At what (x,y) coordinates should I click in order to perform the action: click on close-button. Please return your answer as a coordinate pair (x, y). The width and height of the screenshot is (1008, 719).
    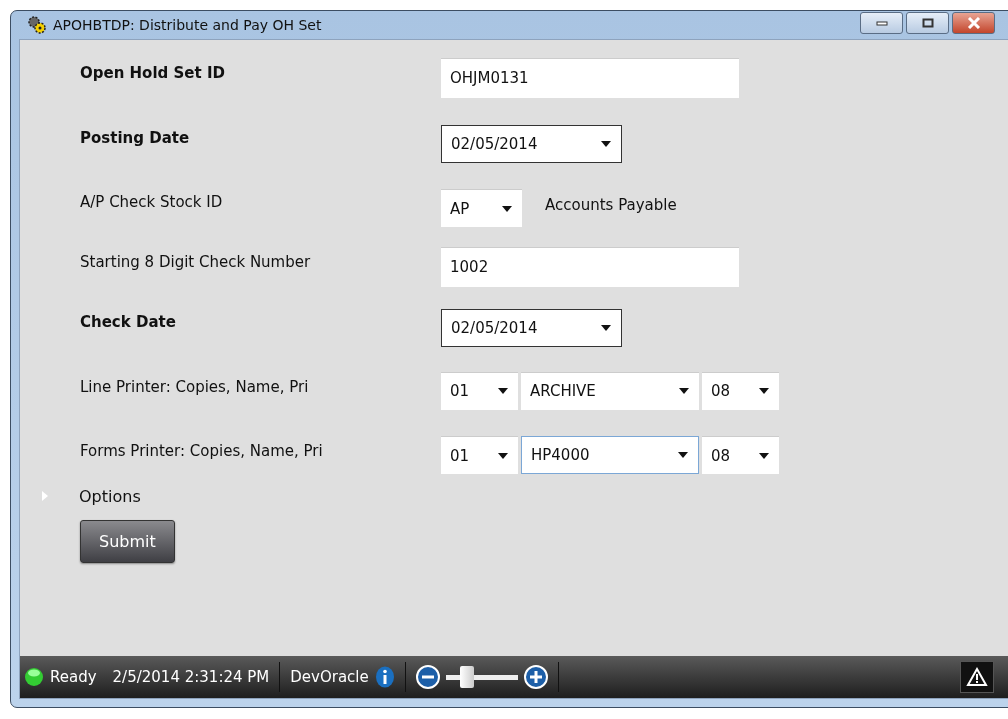
    Looking at the image, I should click on (973, 23).